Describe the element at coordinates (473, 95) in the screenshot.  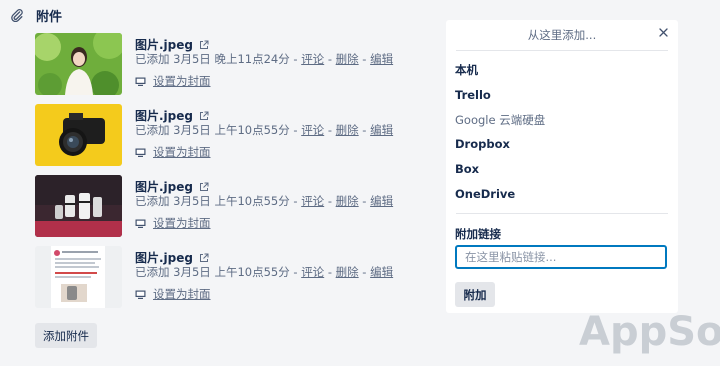
I see `source-trello: Trello` at that location.